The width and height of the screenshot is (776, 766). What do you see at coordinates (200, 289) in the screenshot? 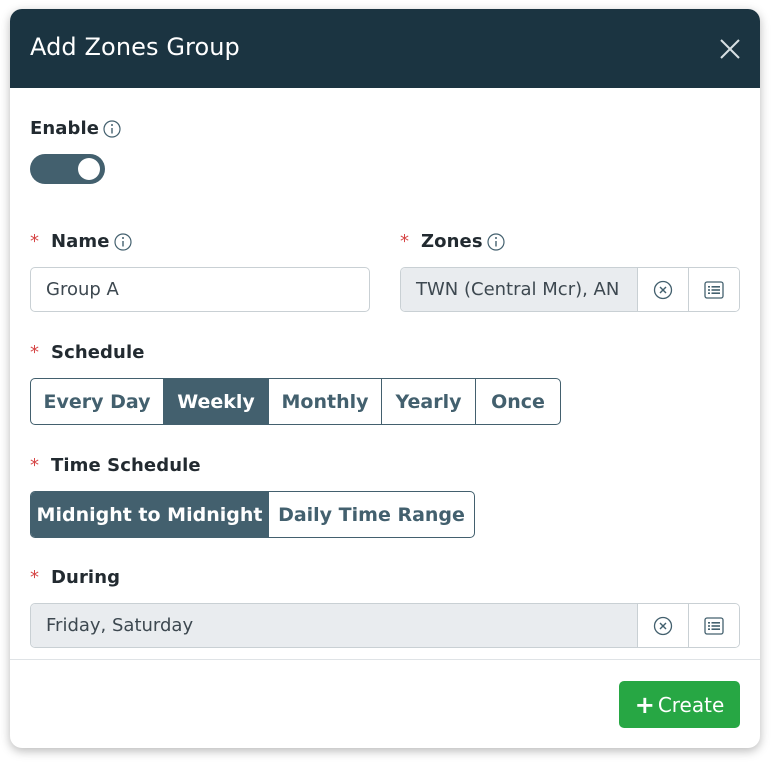
I see `name-input: Group A` at bounding box center [200, 289].